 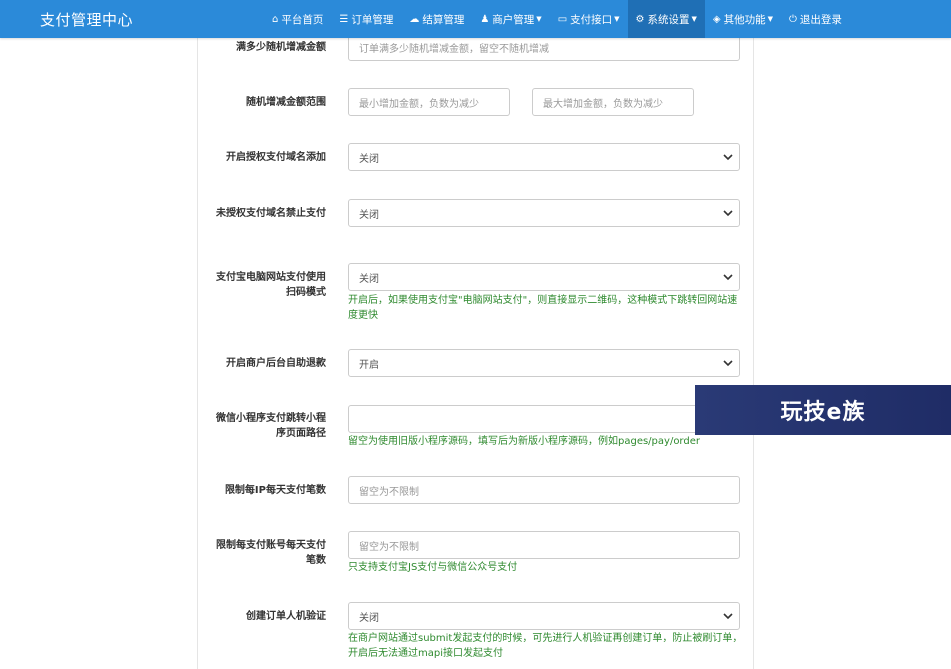 I want to click on field-label: 随机增减金额范围, so click(x=286, y=102).